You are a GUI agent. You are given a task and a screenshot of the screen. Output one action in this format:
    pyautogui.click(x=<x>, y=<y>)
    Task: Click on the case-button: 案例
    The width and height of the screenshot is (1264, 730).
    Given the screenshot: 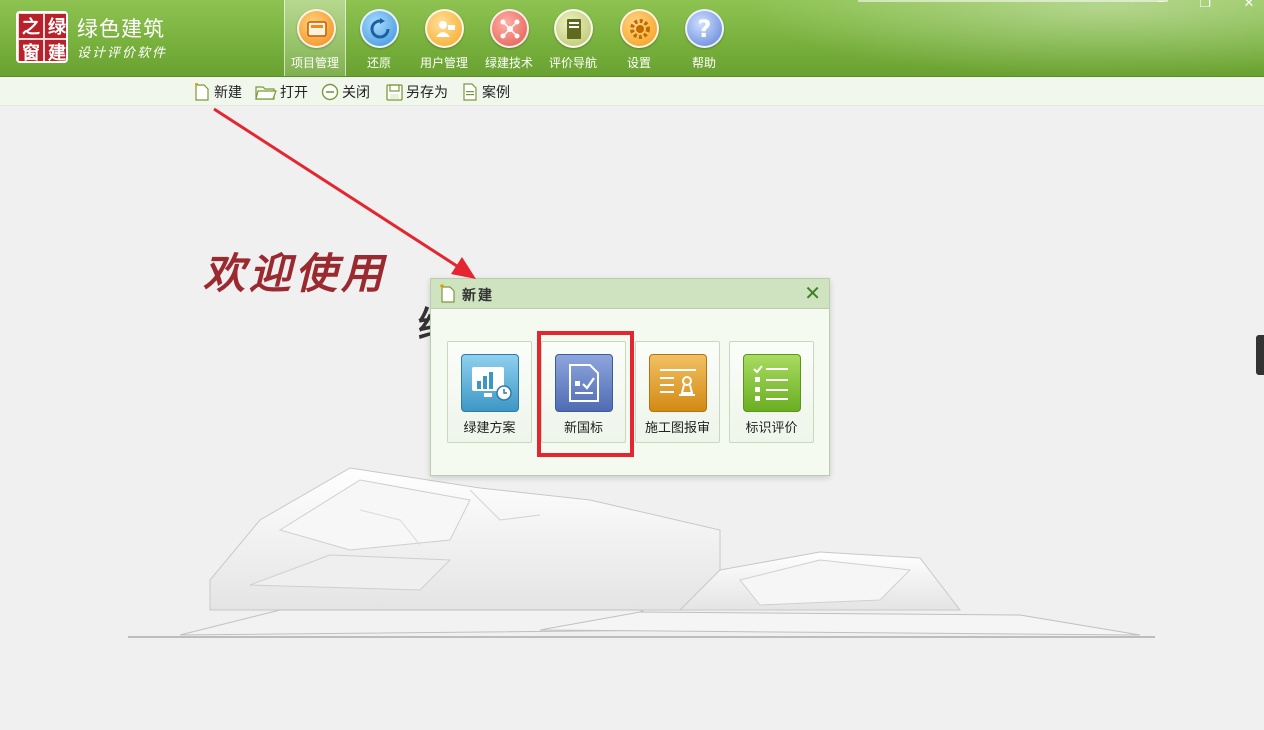 What is the action you would take?
    pyautogui.click(x=485, y=92)
    